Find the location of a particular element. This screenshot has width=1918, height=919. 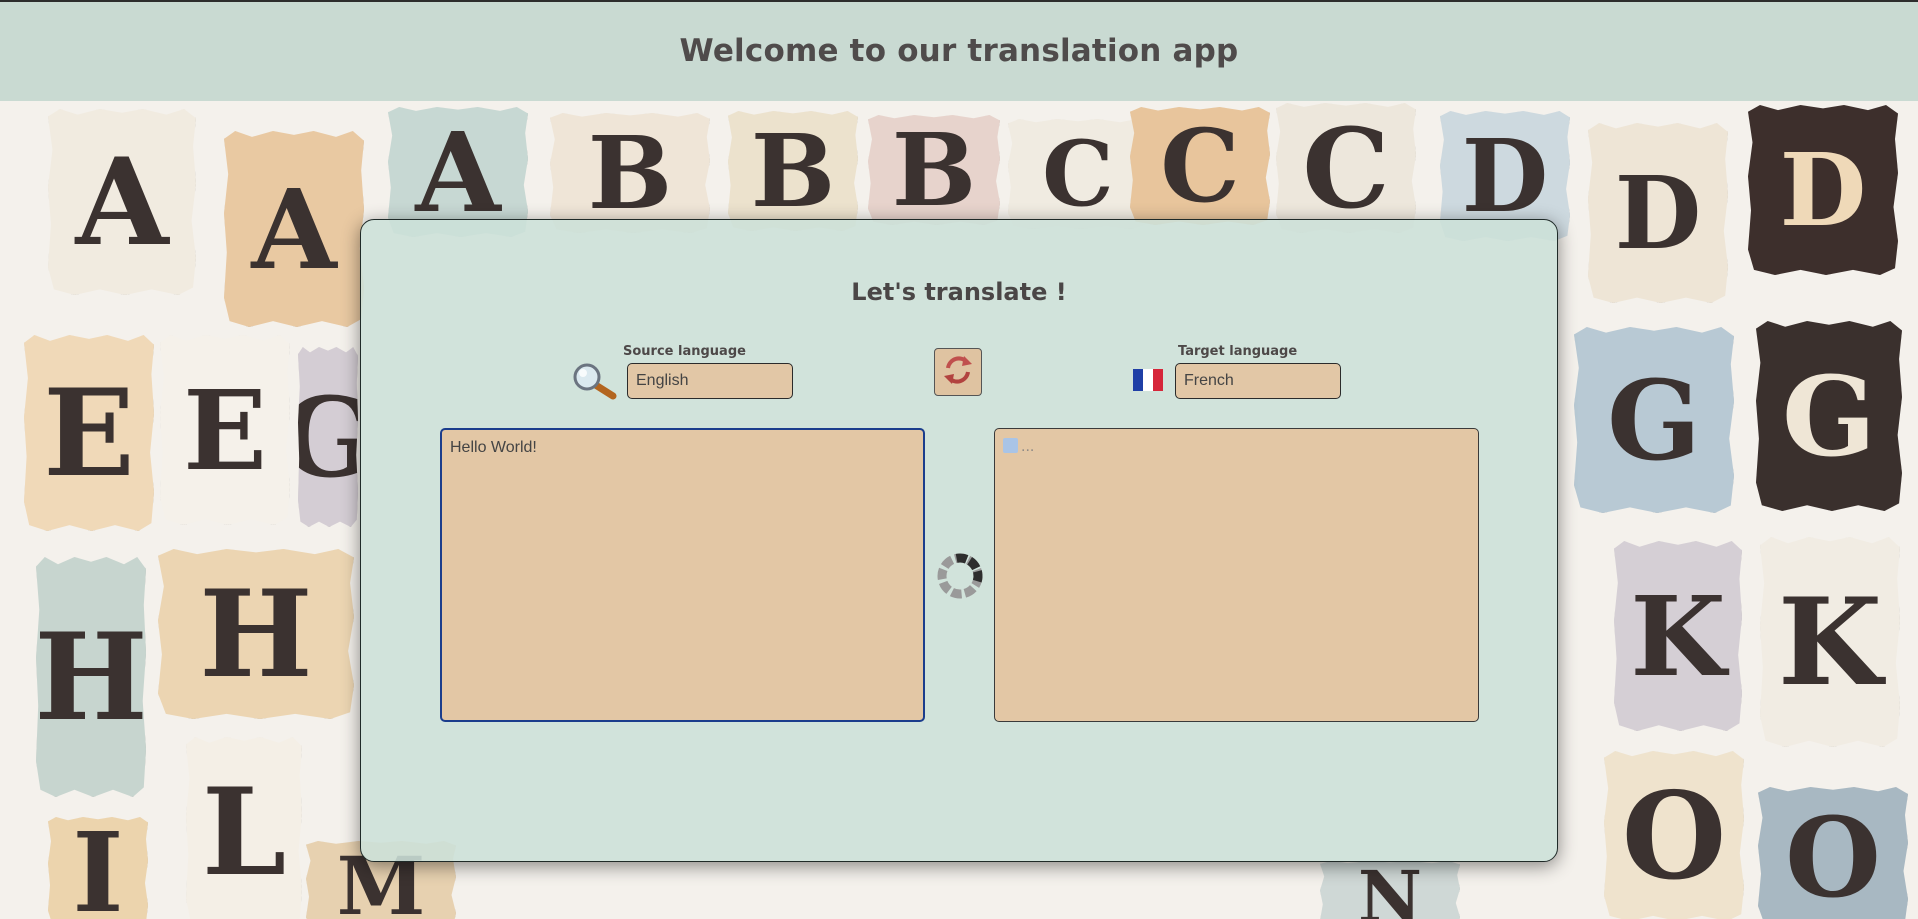

swap-languages-button is located at coordinates (958, 372).